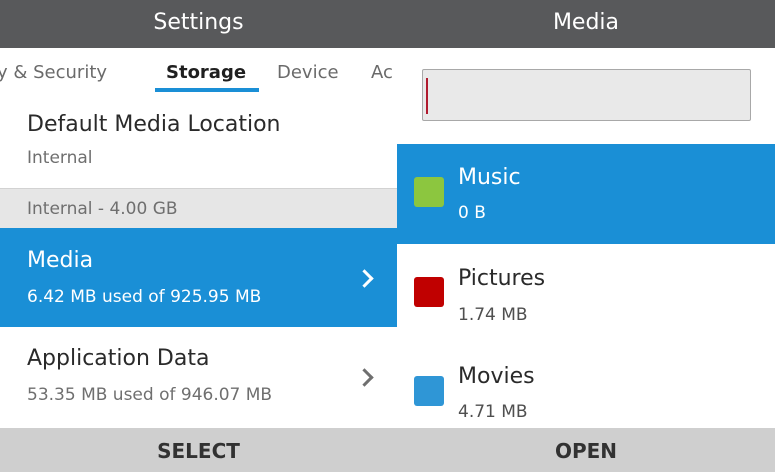  I want to click on select-softkey-label: SELECT, so click(198, 451).